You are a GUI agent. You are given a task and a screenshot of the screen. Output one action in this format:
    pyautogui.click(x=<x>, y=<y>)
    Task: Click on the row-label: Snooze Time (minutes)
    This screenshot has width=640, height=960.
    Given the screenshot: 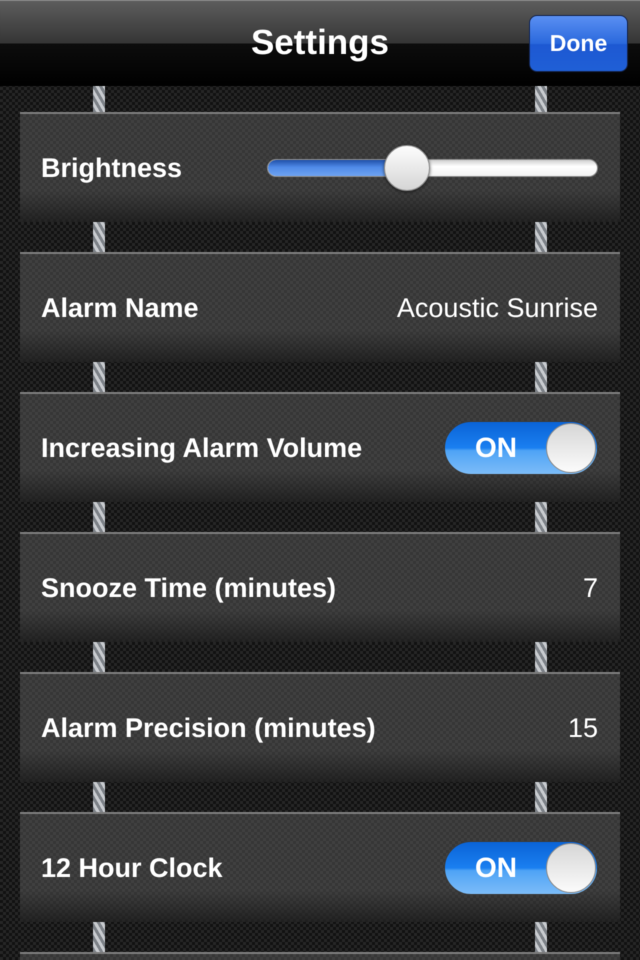 What is the action you would take?
    pyautogui.click(x=188, y=588)
    